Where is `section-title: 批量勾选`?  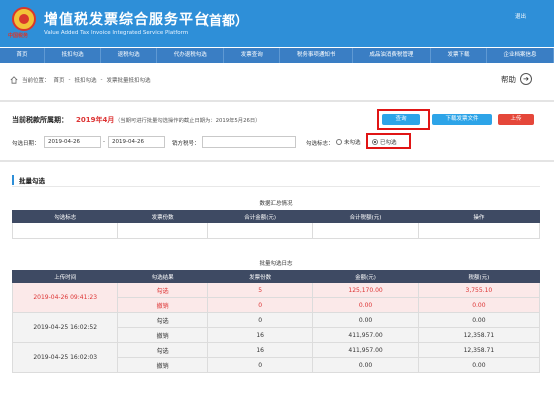 section-title: 批量勾选 is located at coordinates (28, 180).